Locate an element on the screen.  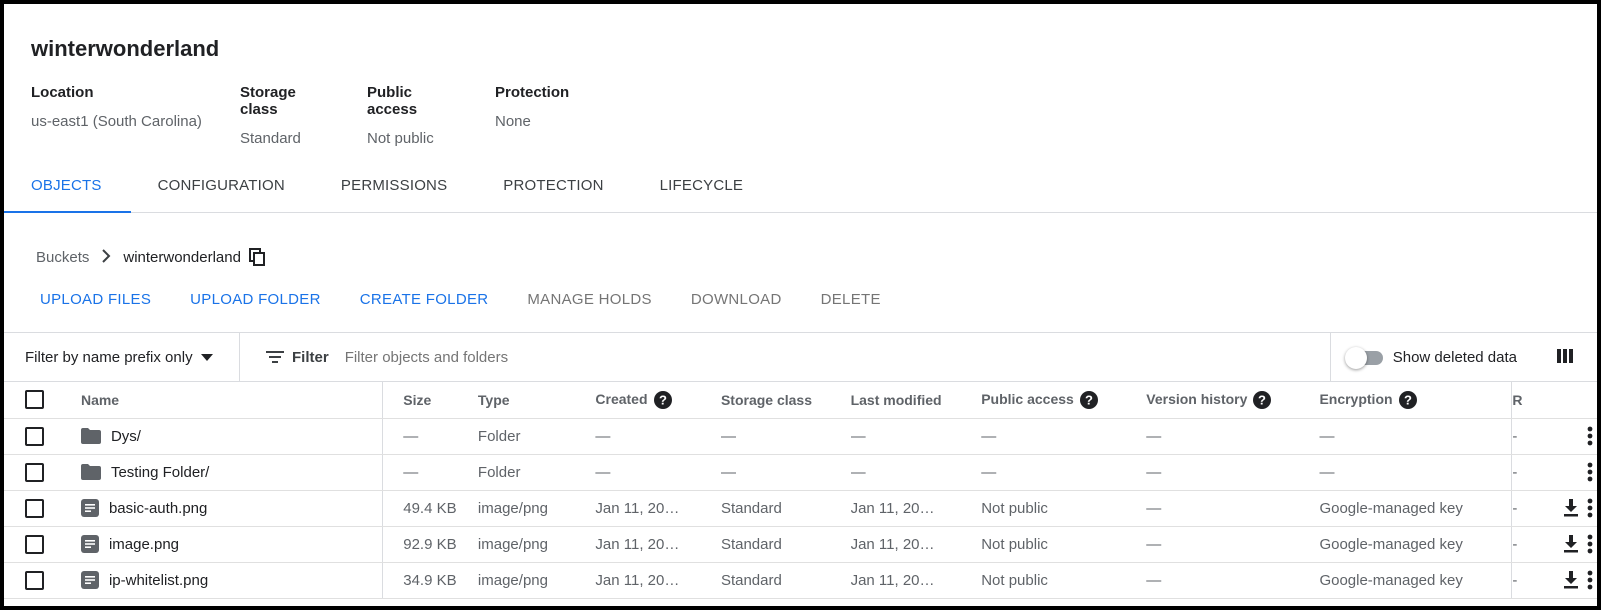
tab-protection: PROTECTION is located at coordinates (554, 192).